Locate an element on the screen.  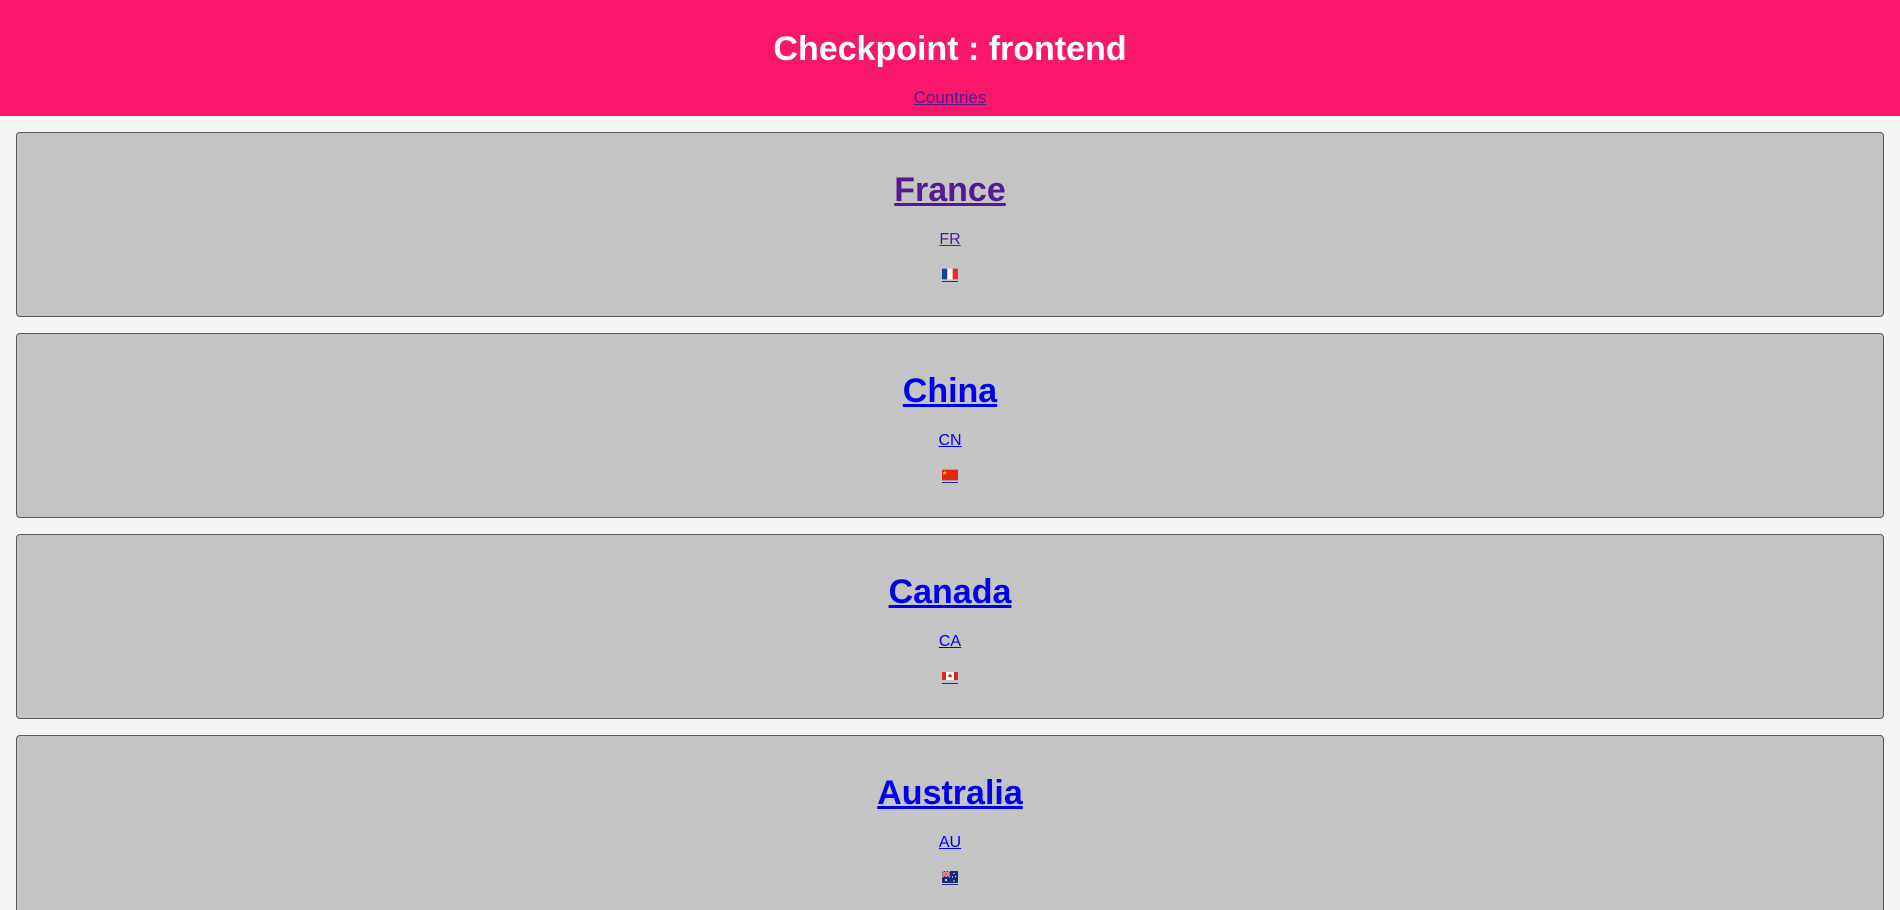
country-name-link: China is located at coordinates (950, 391).